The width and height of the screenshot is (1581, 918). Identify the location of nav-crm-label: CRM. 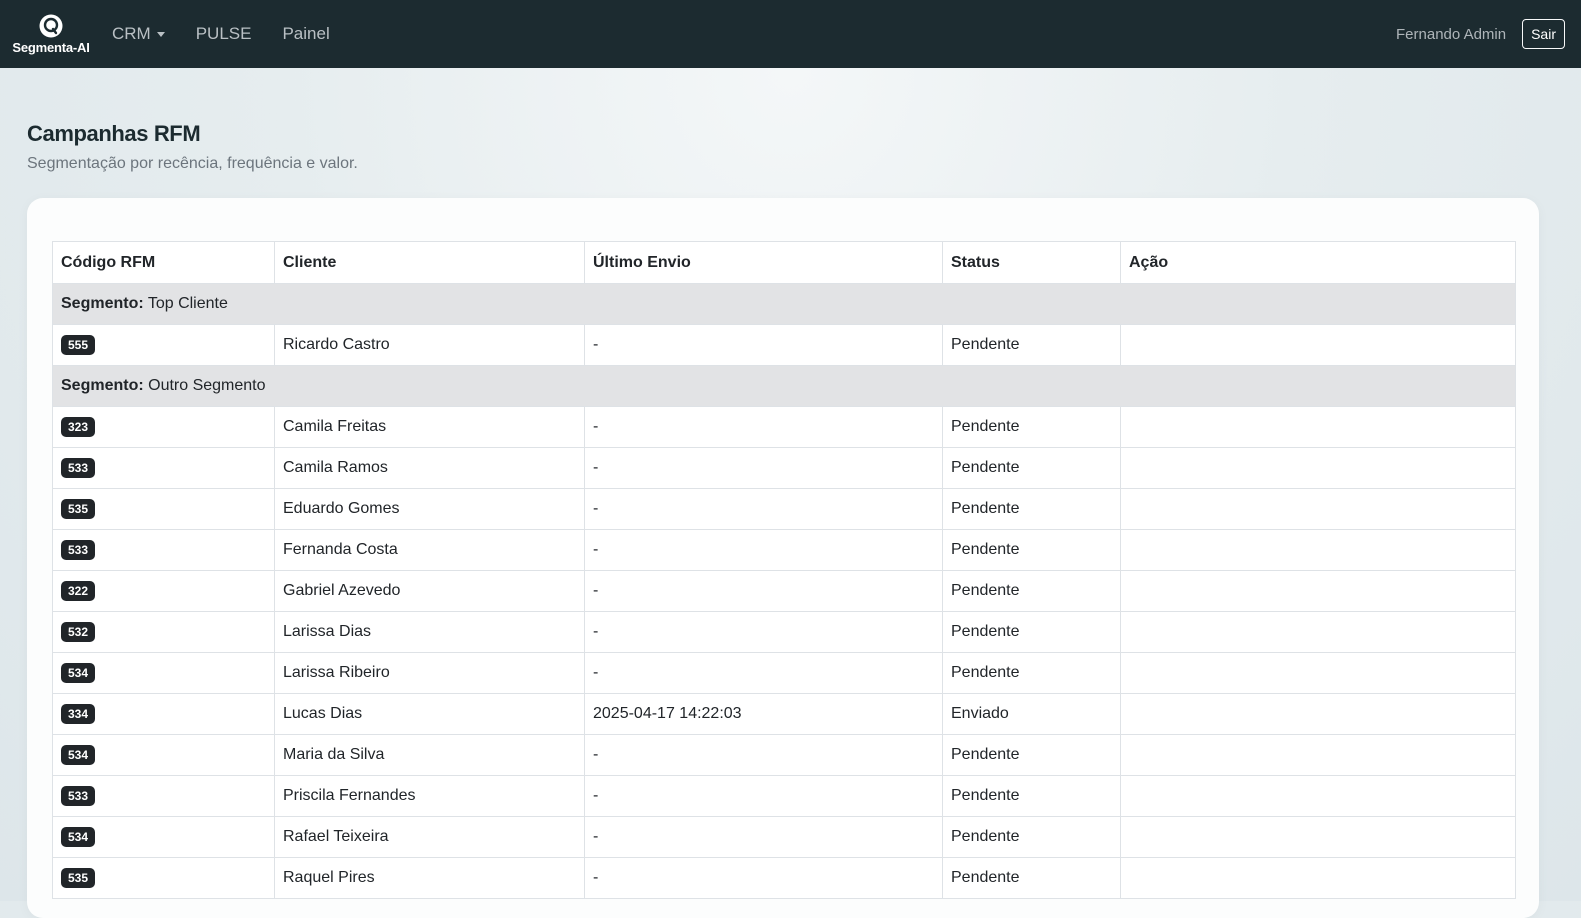
(131, 33).